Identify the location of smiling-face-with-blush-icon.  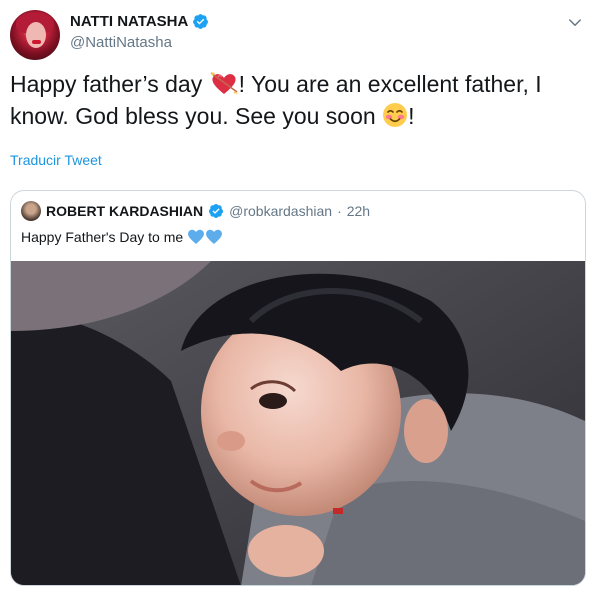
(395, 115).